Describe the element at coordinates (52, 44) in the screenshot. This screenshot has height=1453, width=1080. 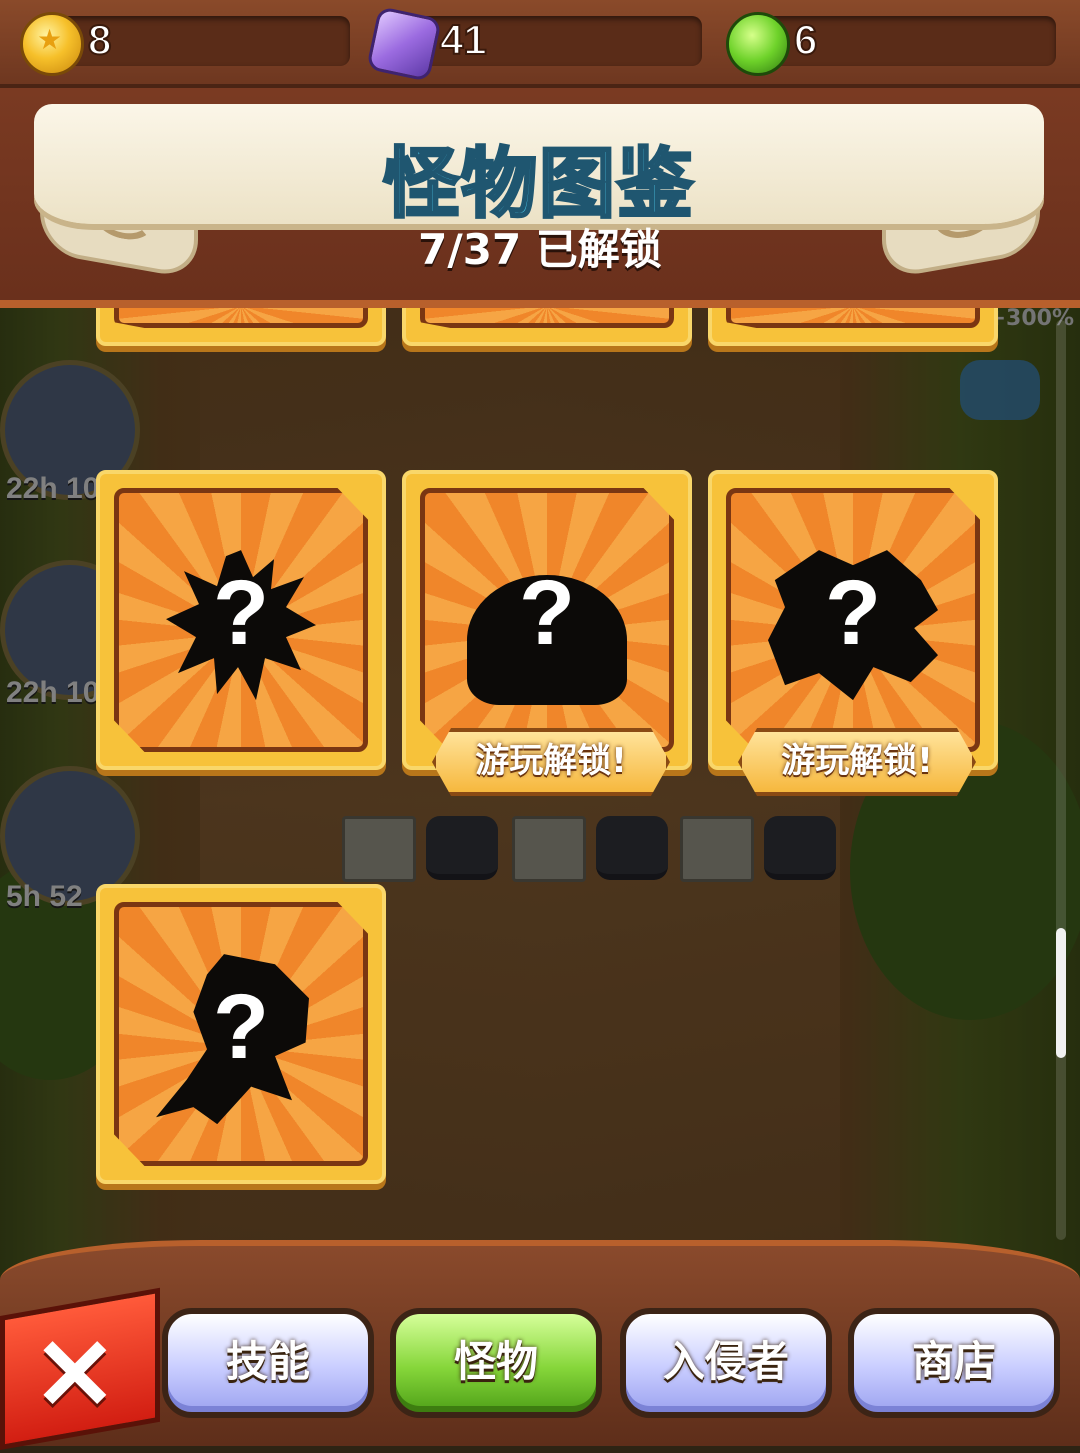
I see `coin-icon` at that location.